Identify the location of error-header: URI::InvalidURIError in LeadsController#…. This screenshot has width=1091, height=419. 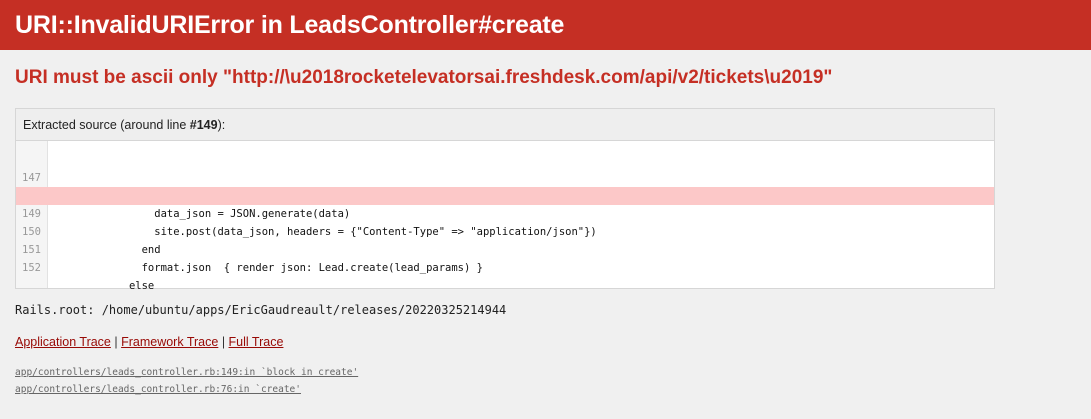
(545, 25).